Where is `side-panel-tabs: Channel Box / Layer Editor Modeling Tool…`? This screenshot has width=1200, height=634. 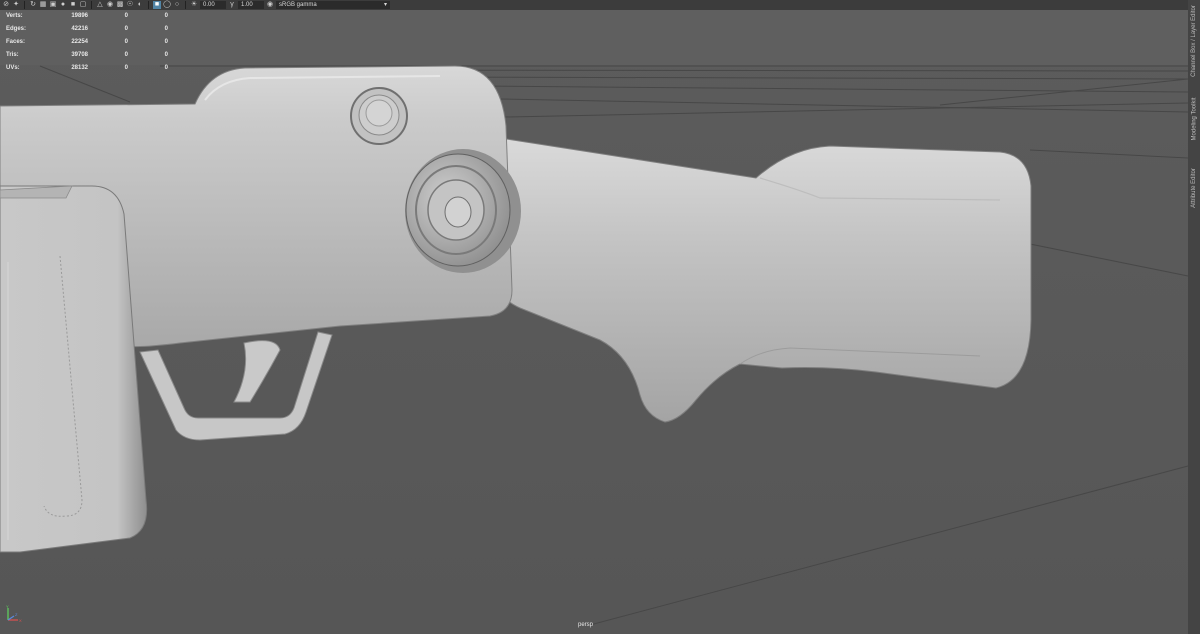
side-panel-tabs: Channel Box / Layer Editor Modeling Tool… is located at coordinates (1194, 317).